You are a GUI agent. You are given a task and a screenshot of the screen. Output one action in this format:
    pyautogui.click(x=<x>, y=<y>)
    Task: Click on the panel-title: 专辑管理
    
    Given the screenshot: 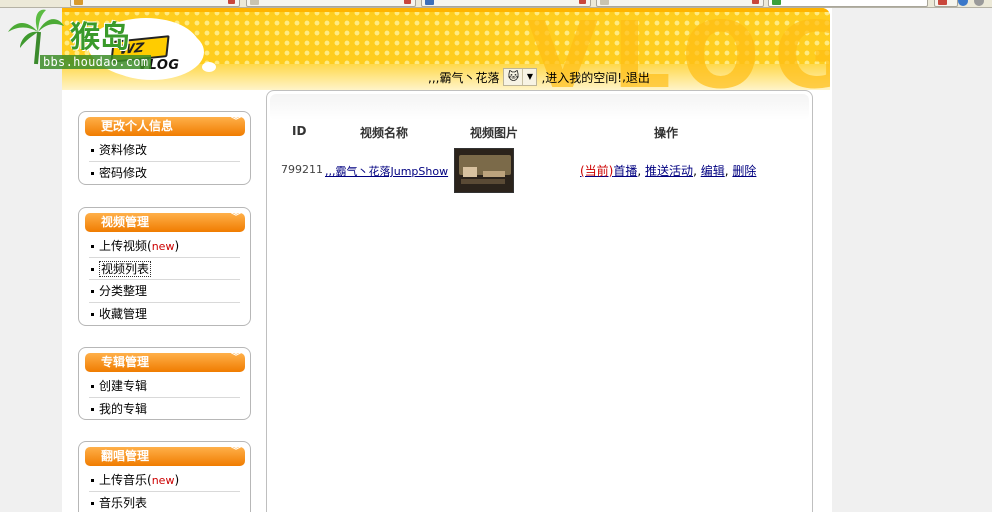 What is the action you would take?
    pyautogui.click(x=125, y=362)
    